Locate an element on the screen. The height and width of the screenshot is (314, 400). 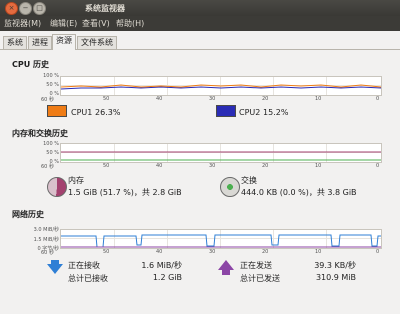
network-history-title: 网络历史 is located at coordinates (28, 214).